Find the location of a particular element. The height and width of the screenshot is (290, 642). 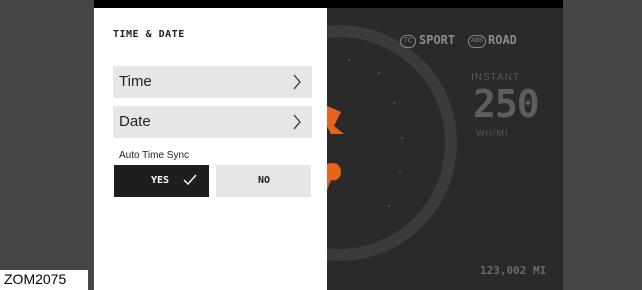

gauge-ticks is located at coordinates (375, 133).